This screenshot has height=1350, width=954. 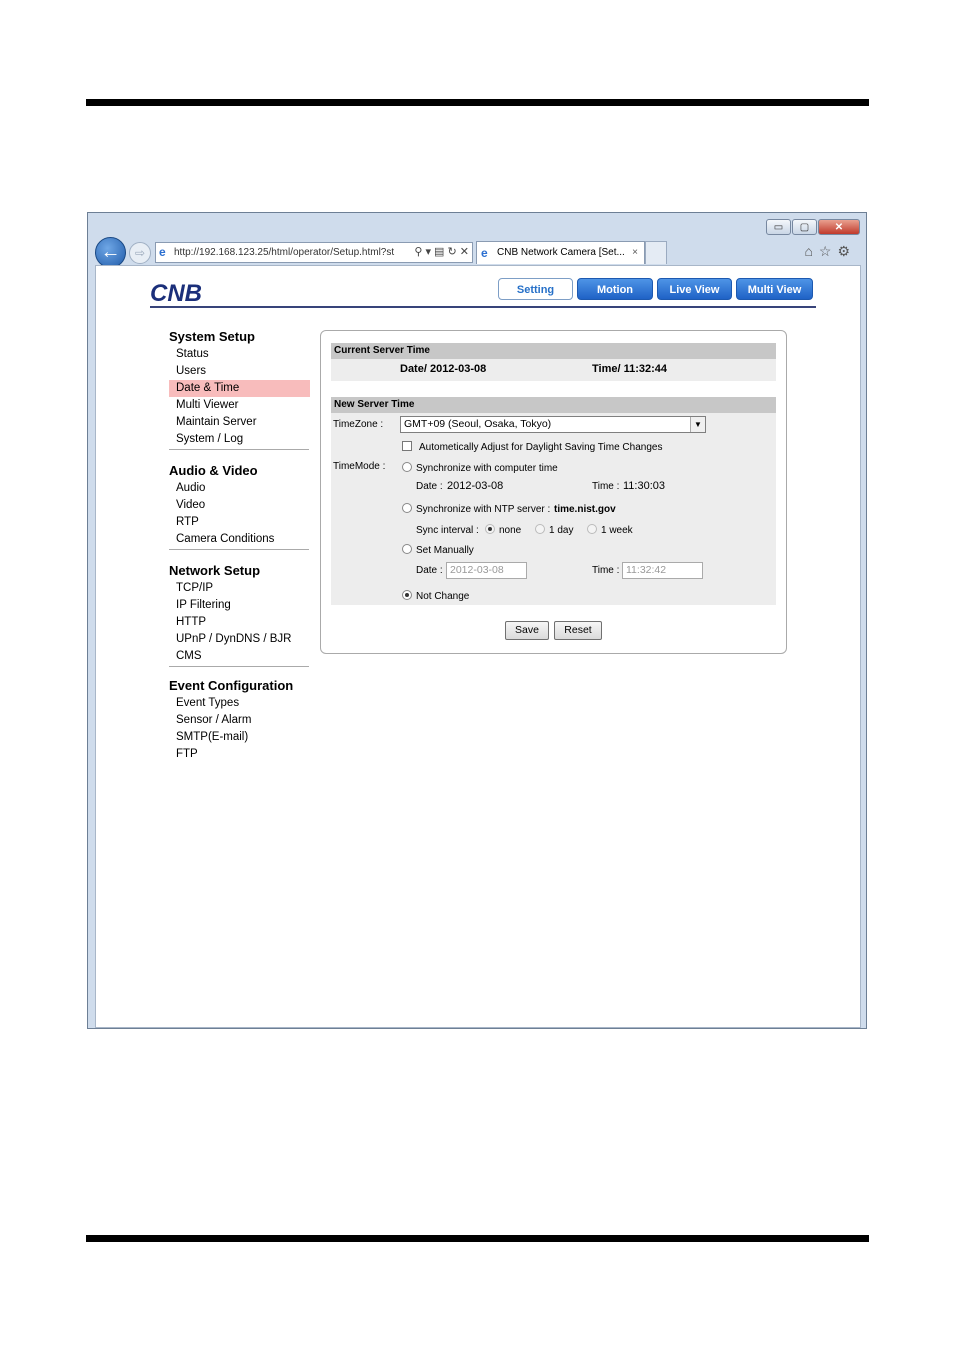 I want to click on computer-time: 11:30:03, so click(x=644, y=486).